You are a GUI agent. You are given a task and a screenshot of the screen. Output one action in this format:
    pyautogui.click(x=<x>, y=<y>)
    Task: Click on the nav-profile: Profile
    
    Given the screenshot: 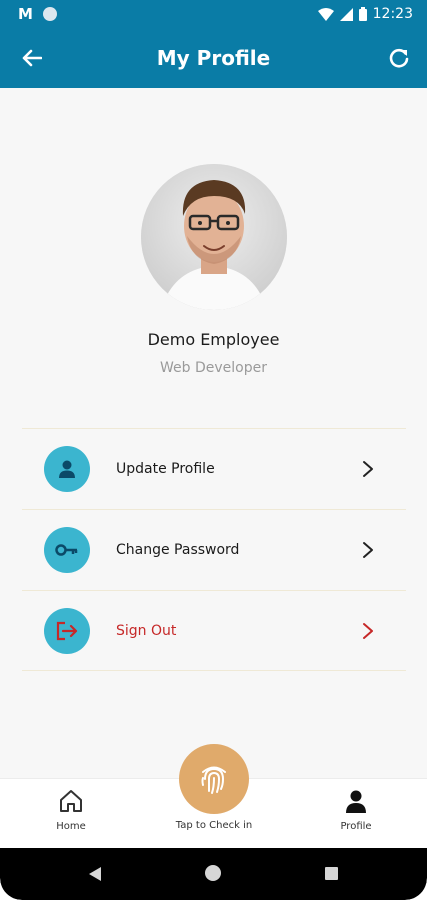 What is the action you would take?
    pyautogui.click(x=356, y=810)
    